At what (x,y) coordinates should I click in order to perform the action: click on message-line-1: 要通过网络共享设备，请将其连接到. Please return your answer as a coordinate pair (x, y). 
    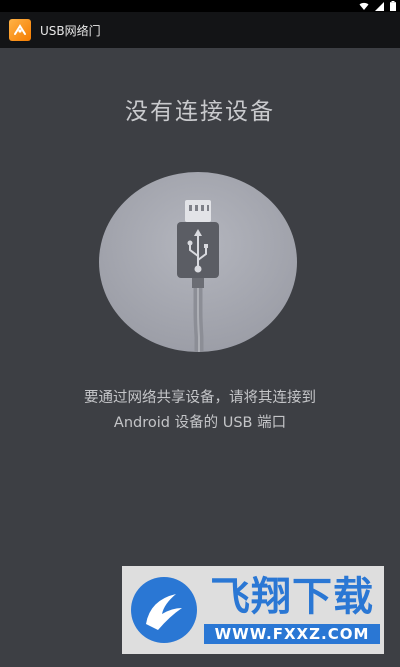
    Looking at the image, I should click on (200, 398).